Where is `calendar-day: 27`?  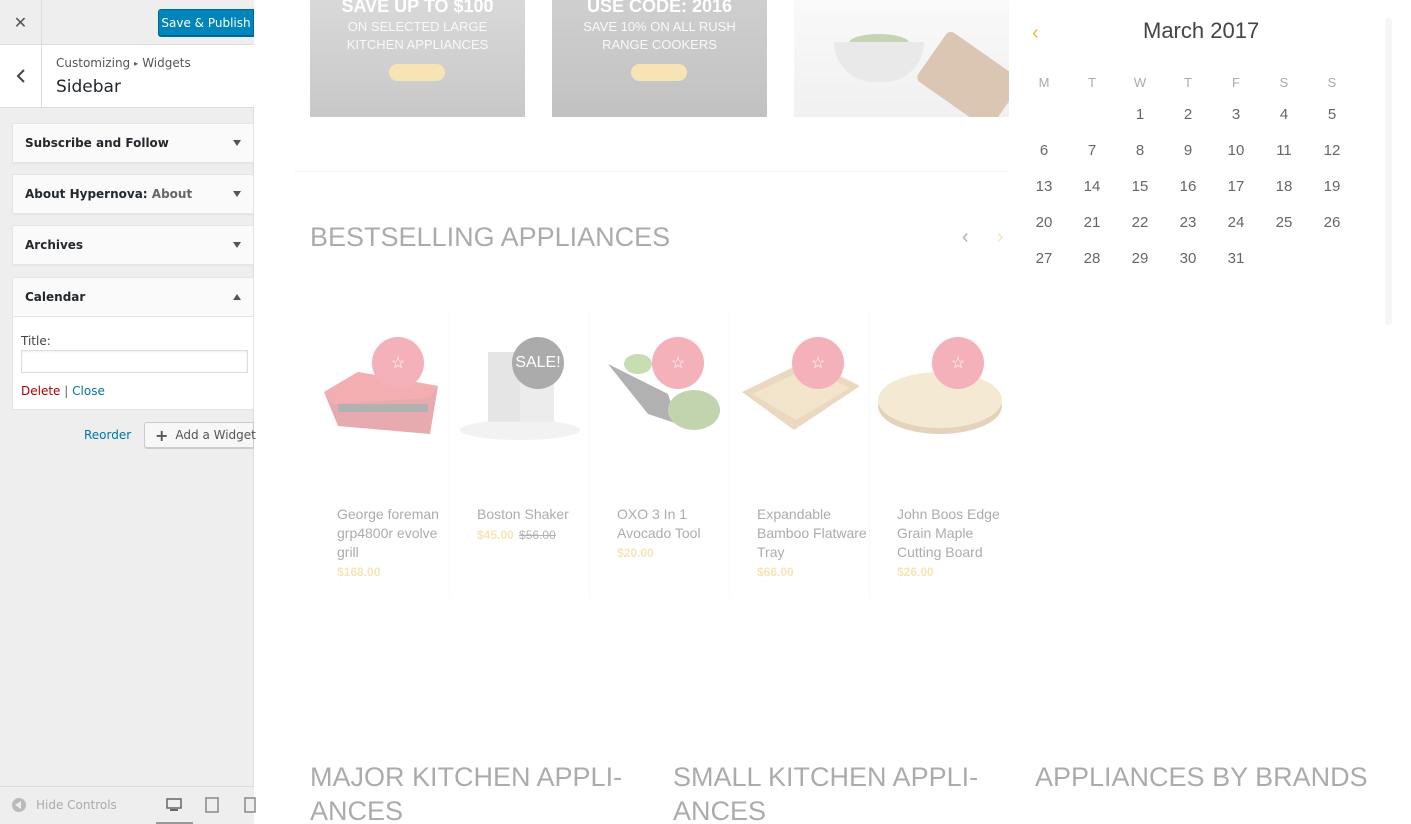 calendar-day: 27 is located at coordinates (1044, 258).